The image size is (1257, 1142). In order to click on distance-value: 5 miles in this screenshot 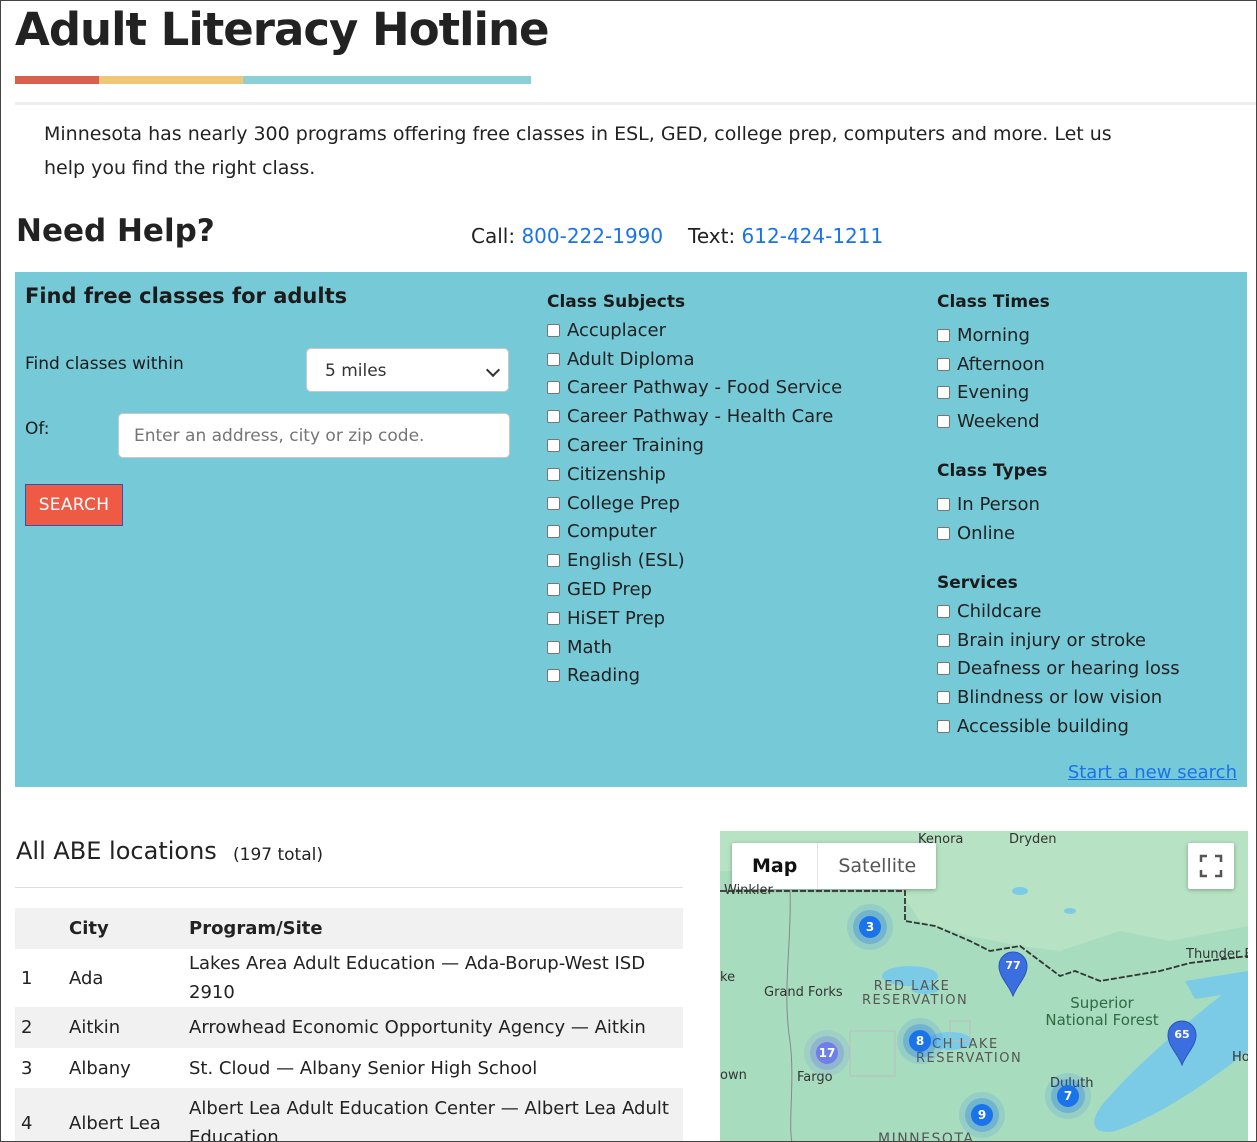, I will do `click(356, 371)`.